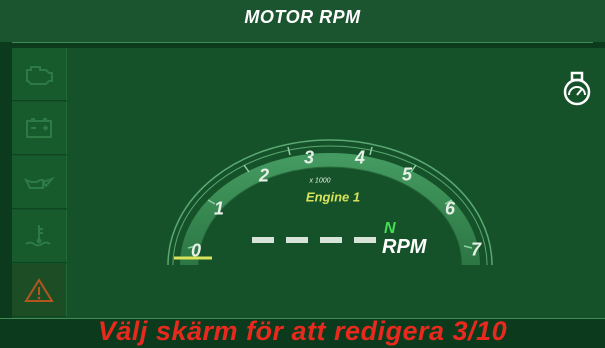  I want to click on title-bar: MOTOR RPM, so click(302, 21).